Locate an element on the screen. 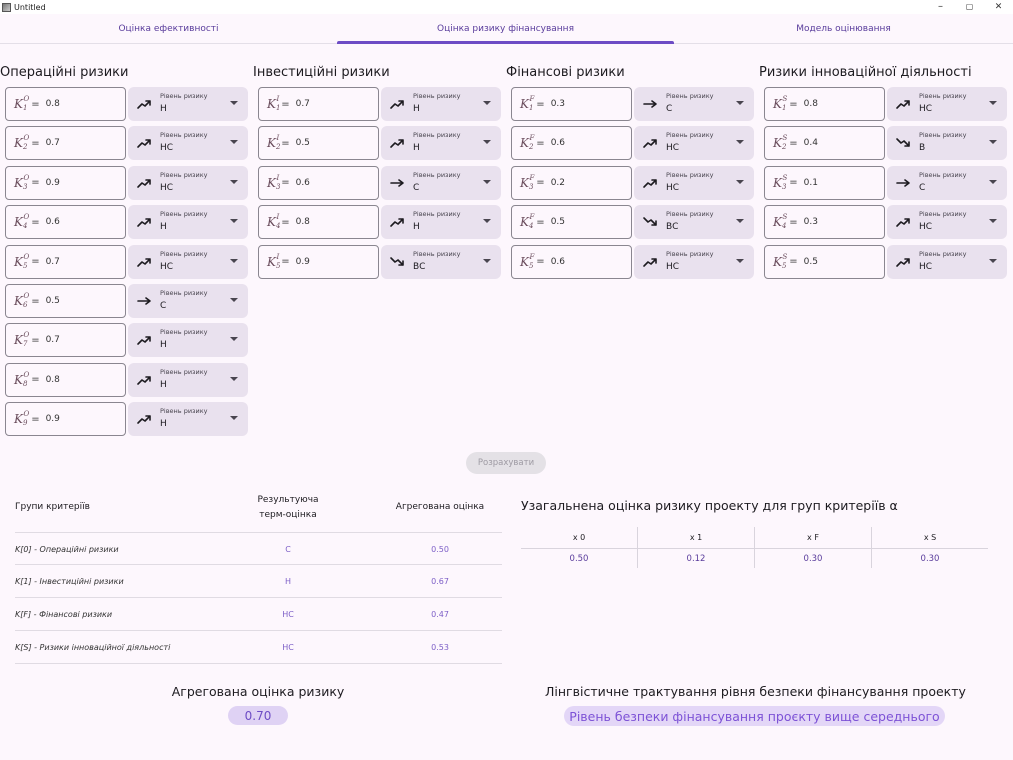  coefficient-input: K 2 F = 0.6 is located at coordinates (571, 143).